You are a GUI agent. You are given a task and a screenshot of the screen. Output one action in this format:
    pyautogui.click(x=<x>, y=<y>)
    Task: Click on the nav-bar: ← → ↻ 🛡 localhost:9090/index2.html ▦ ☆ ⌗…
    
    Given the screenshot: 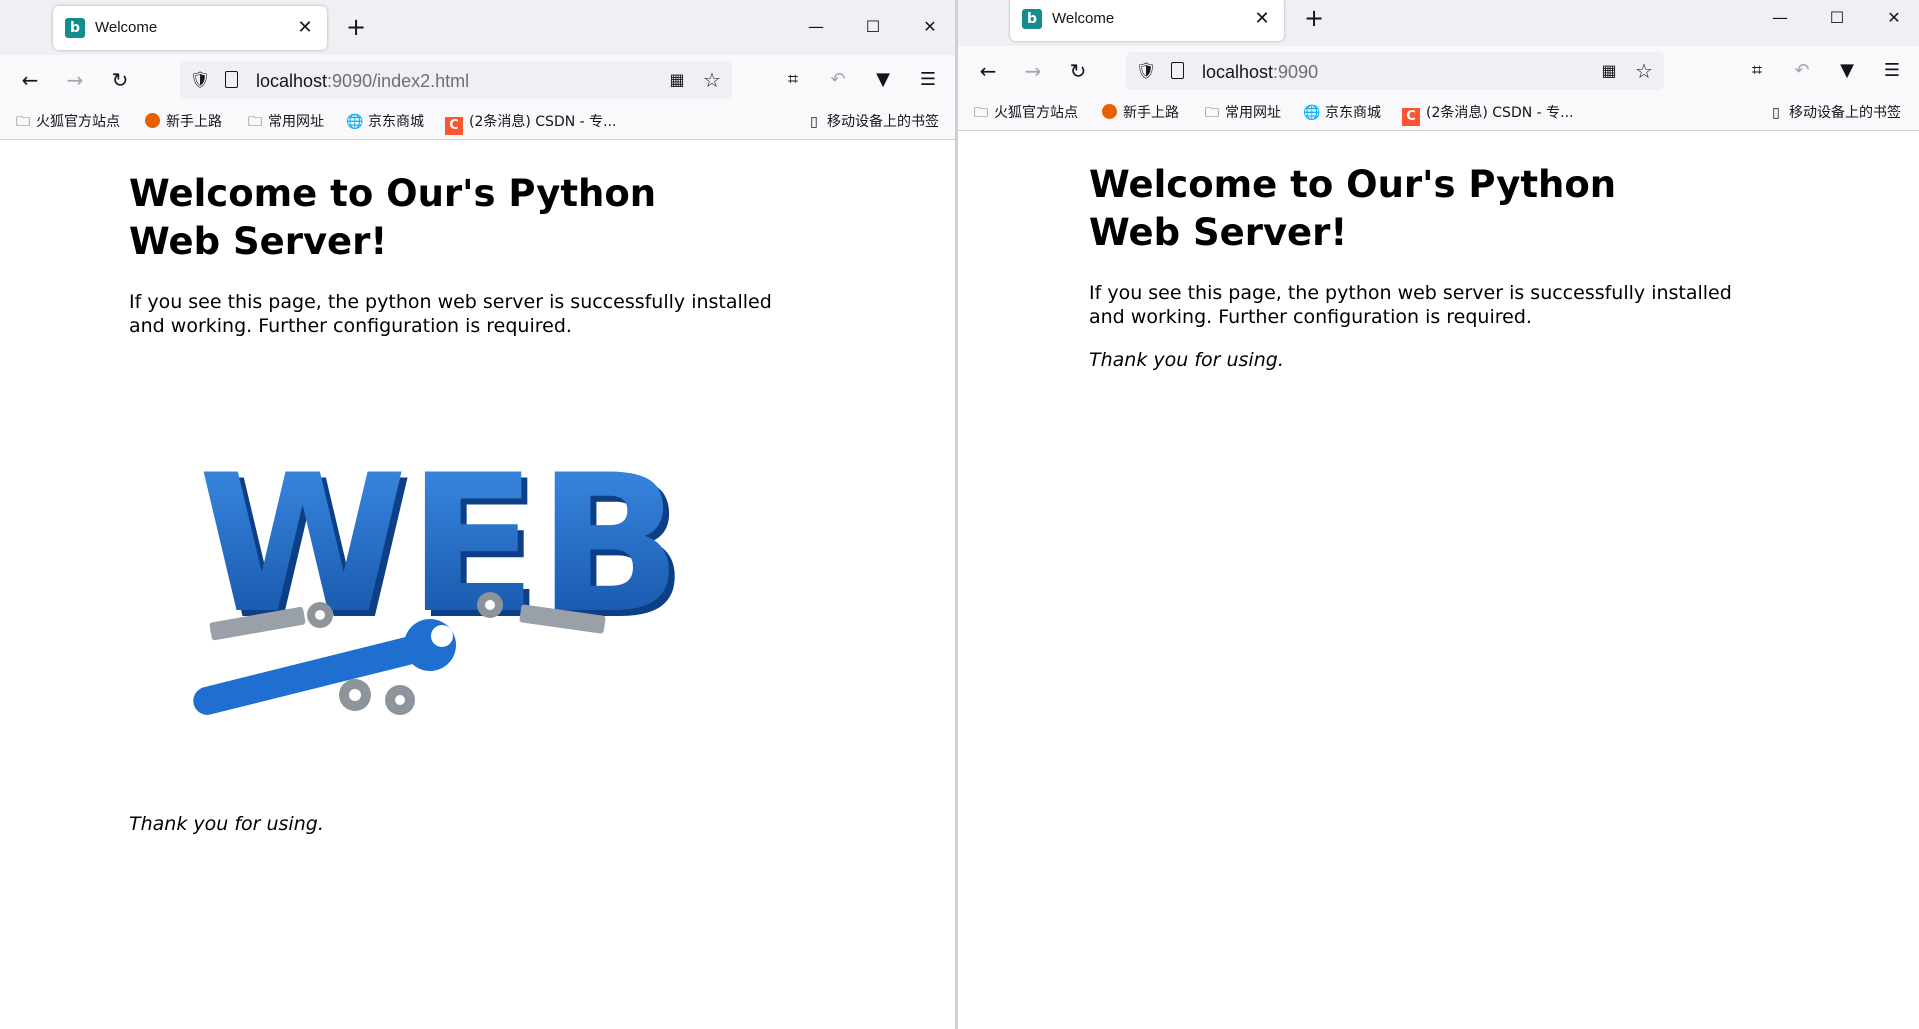 What is the action you would take?
    pyautogui.click(x=477, y=80)
    